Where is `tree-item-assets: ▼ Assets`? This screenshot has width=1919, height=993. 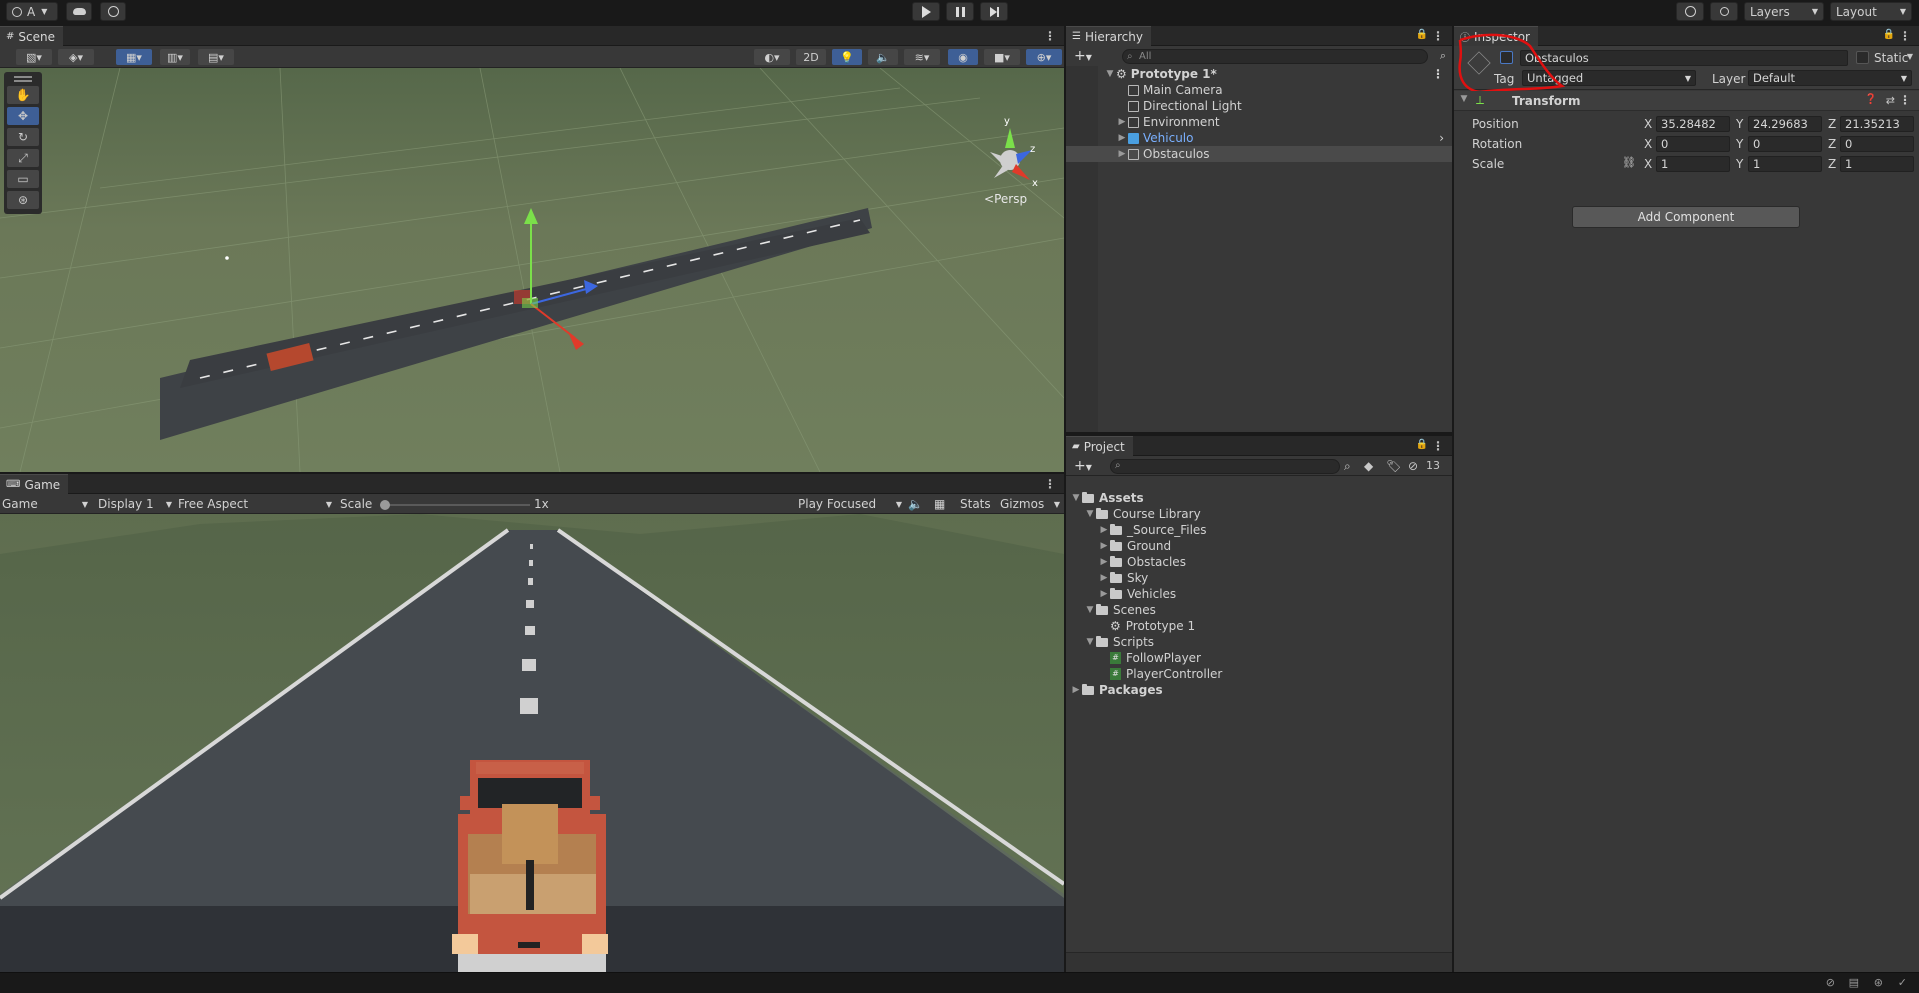 tree-item-assets: ▼ Assets is located at coordinates (1107, 498).